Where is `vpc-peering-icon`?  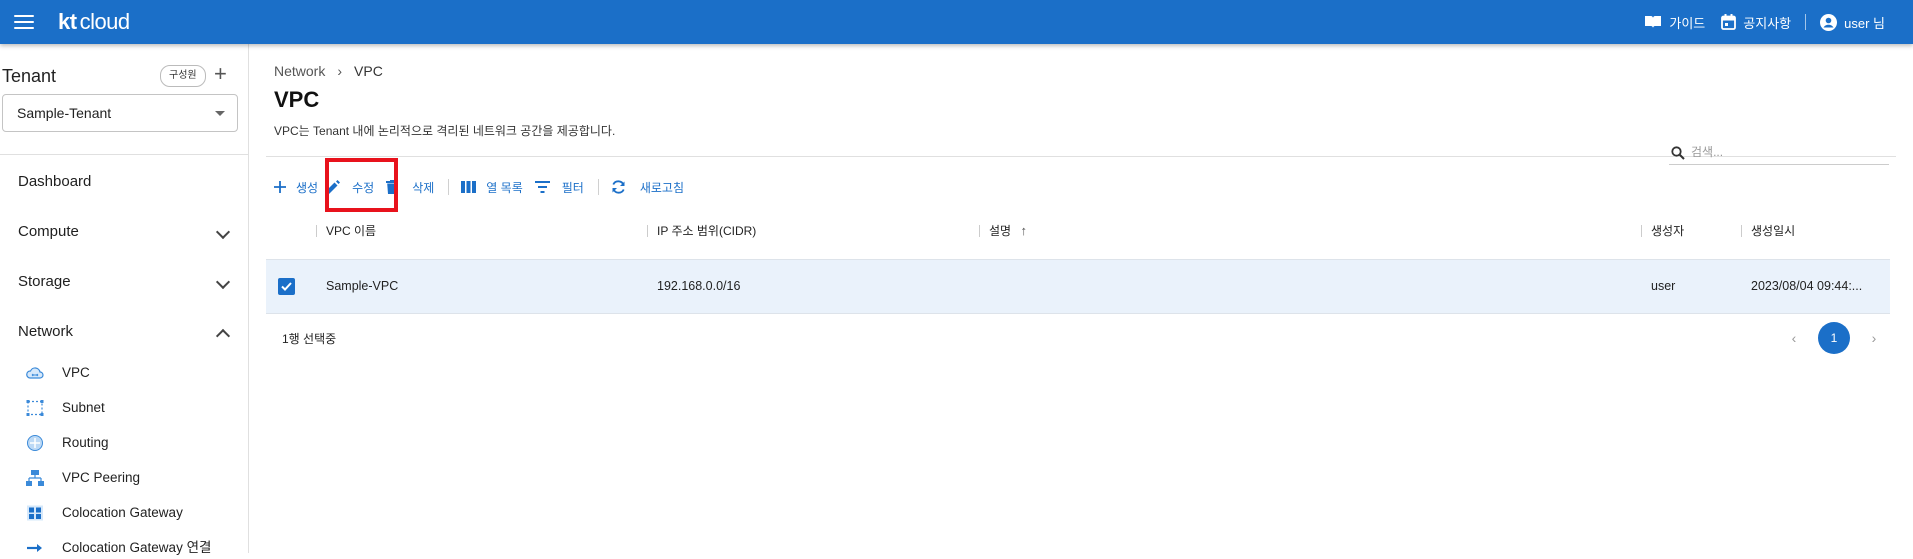
vpc-peering-icon is located at coordinates (35, 478).